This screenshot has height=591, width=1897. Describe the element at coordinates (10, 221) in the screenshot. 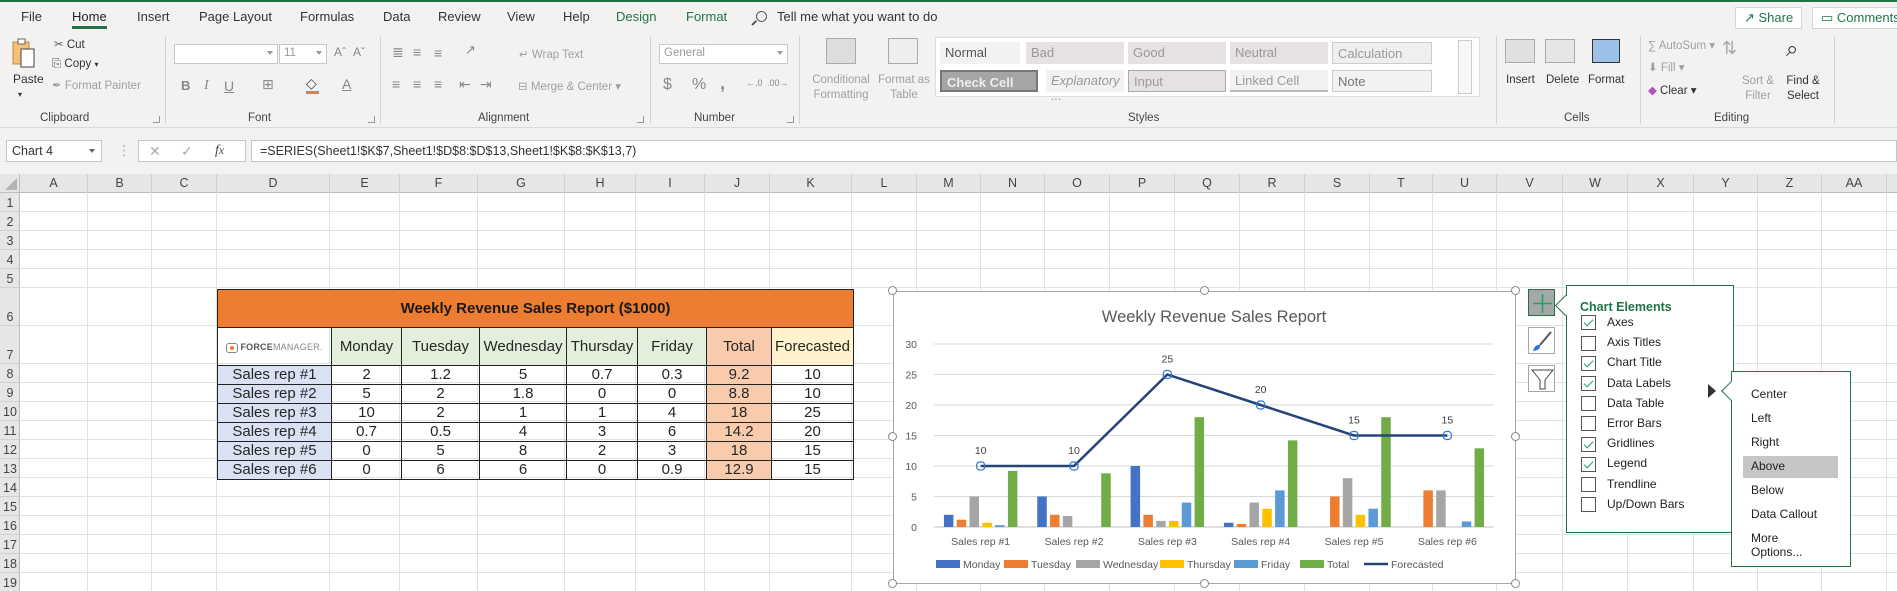

I see `row-header-2: 2` at that location.